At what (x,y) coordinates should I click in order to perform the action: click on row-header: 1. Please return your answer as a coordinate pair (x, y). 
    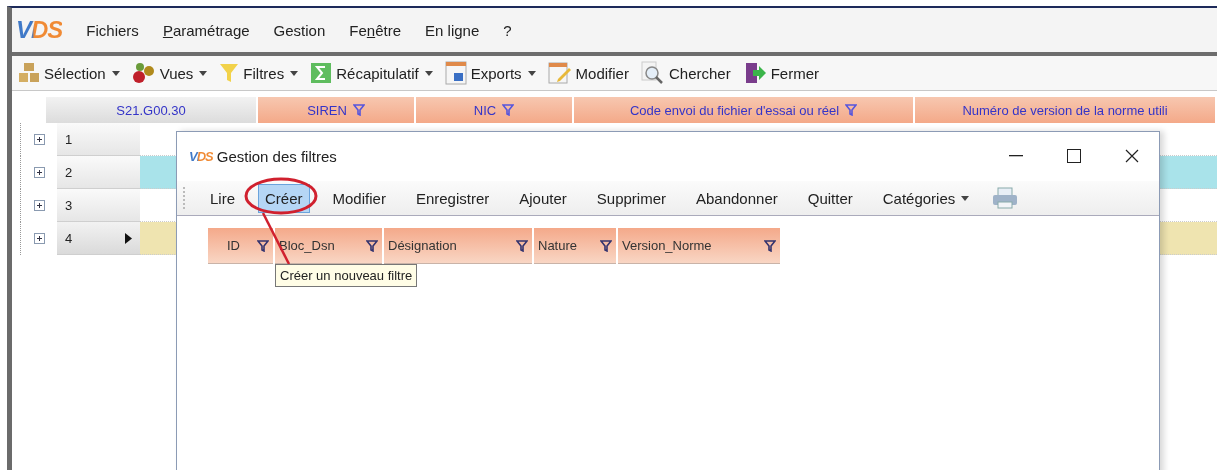
    Looking at the image, I should click on (98, 139).